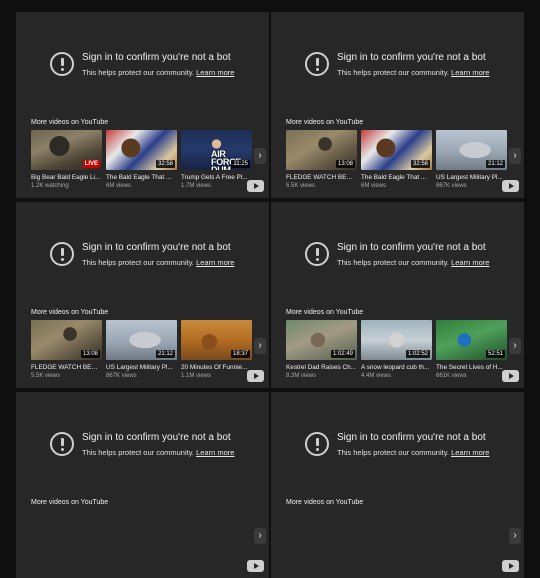  What do you see at coordinates (121, 376) in the screenshot?
I see `video-meta: 867K views` at bounding box center [121, 376].